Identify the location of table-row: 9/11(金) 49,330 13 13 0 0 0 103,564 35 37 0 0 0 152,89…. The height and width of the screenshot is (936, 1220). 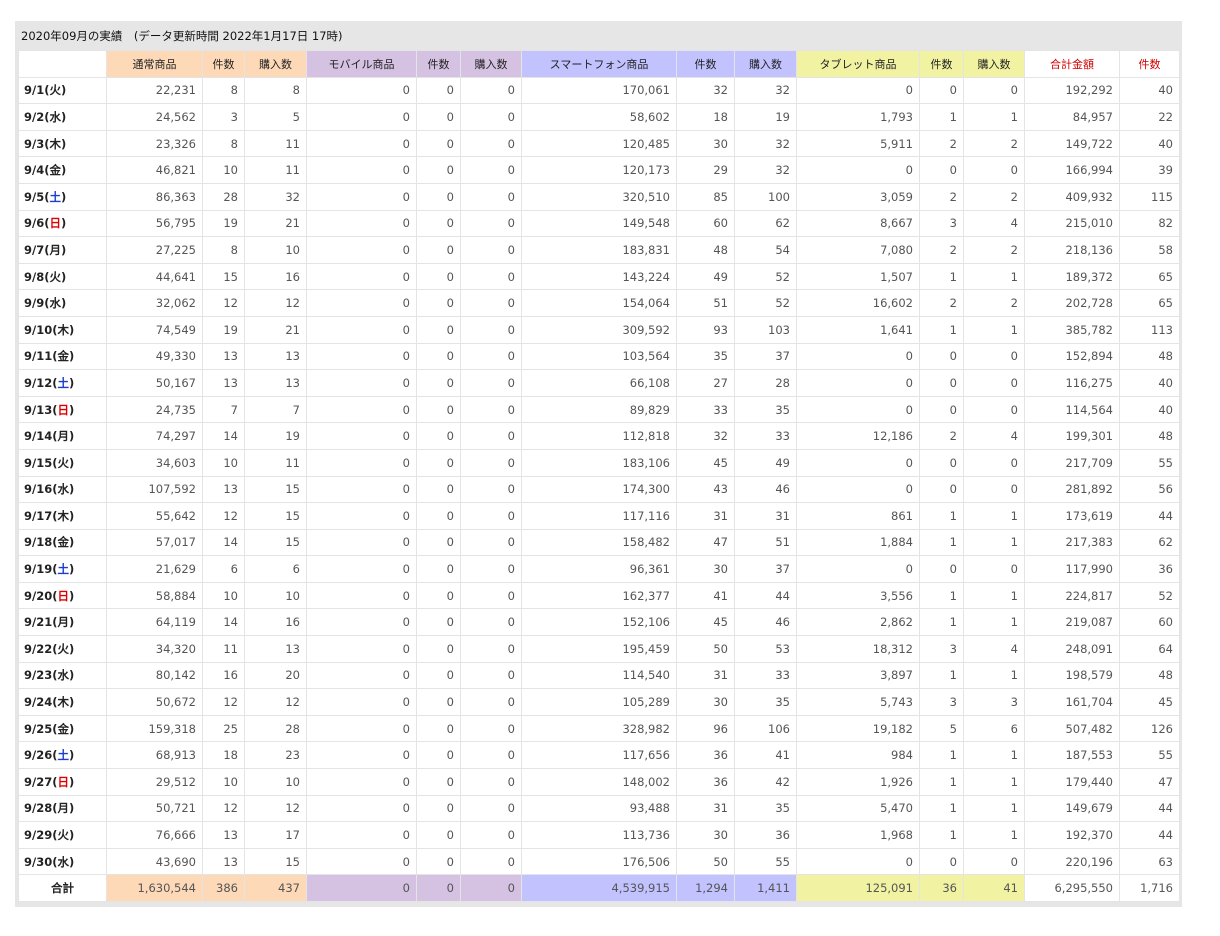
(599, 356).